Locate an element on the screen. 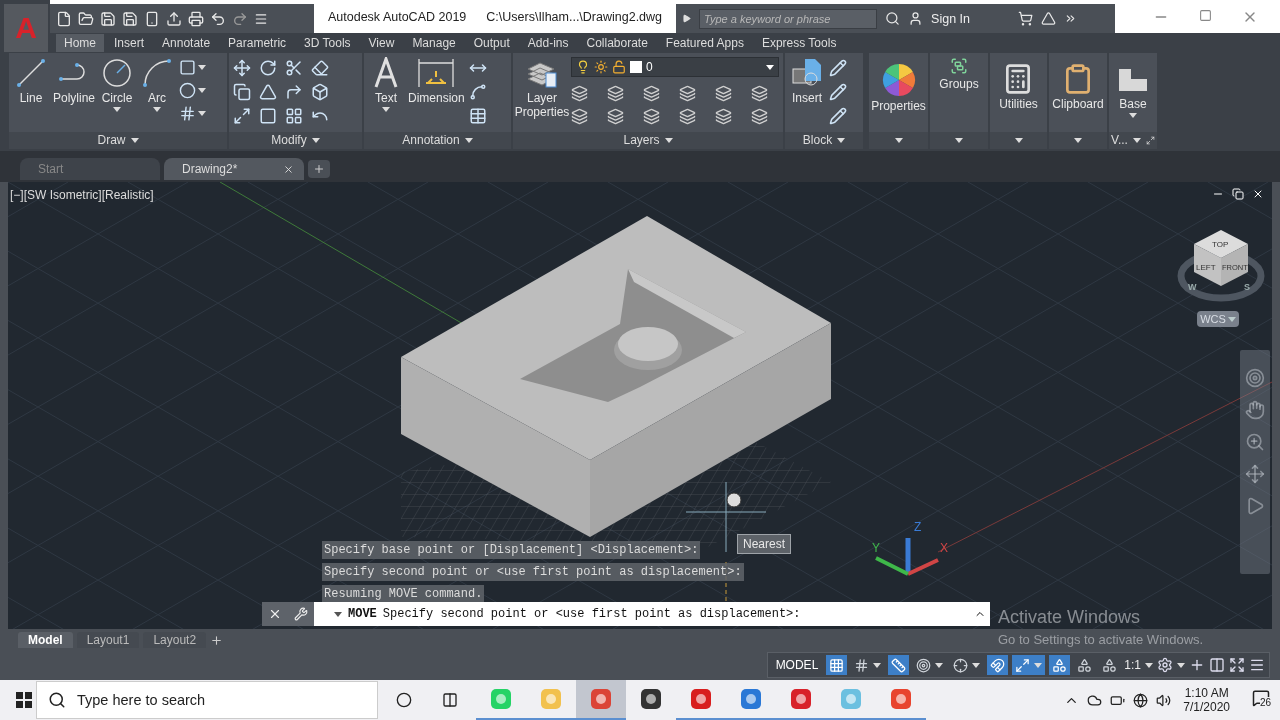  rectangle-icon is located at coordinates (188, 67).